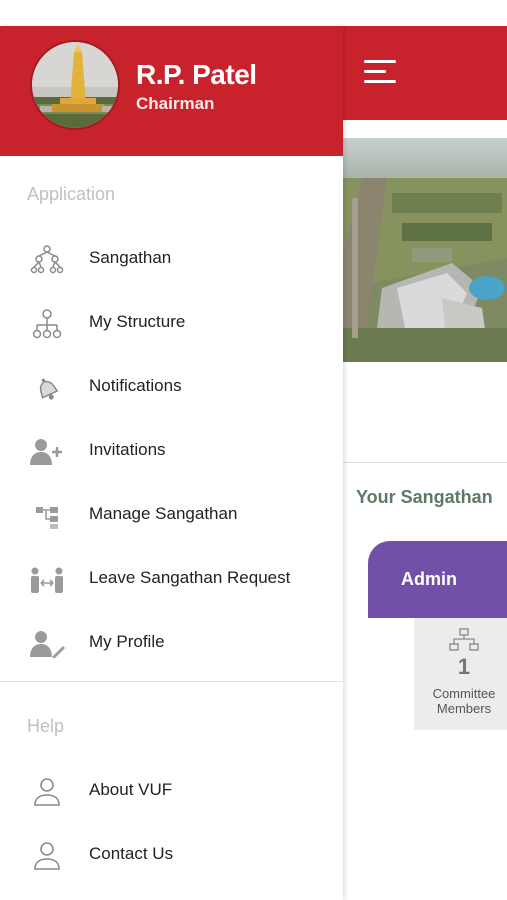 The height and width of the screenshot is (900, 507). What do you see at coordinates (131, 853) in the screenshot?
I see `nav-label-contact-us: Contact Us` at bounding box center [131, 853].